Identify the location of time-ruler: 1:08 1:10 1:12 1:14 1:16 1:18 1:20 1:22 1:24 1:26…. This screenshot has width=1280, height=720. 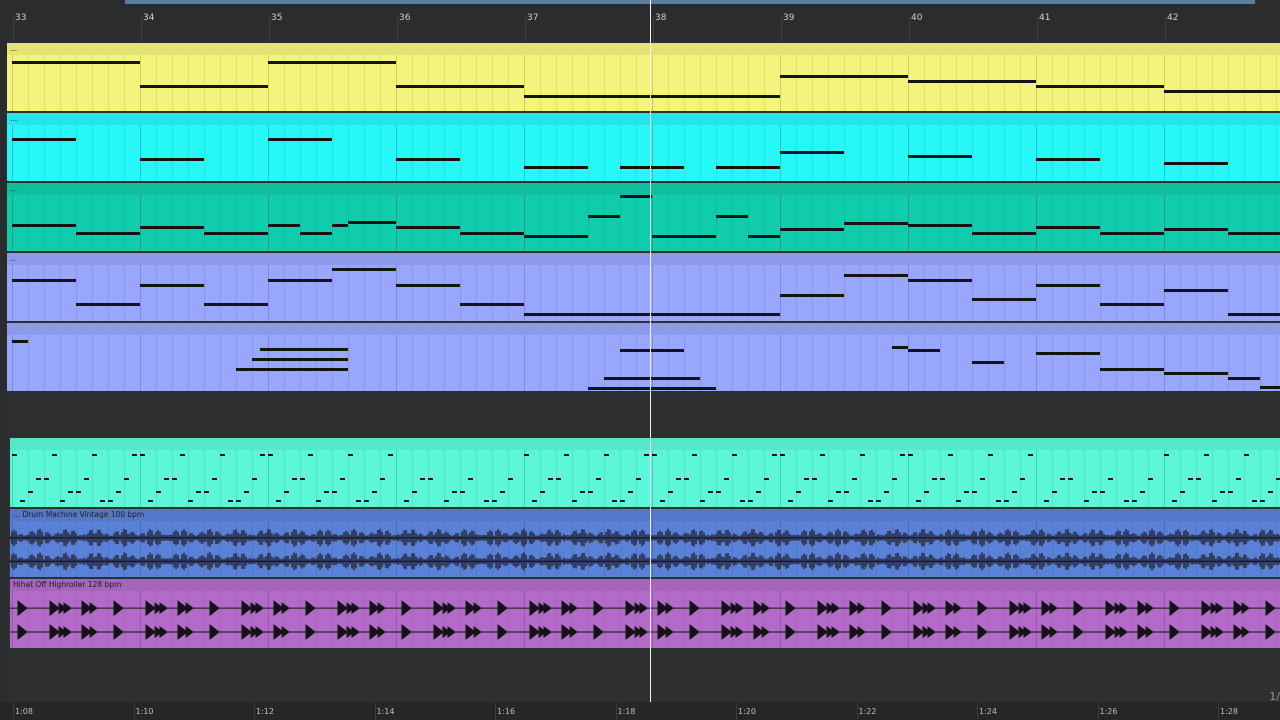
(640, 711).